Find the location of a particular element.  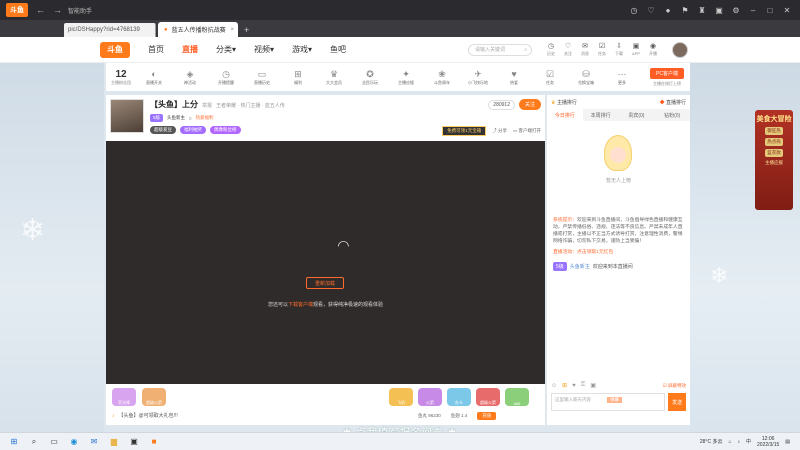

promo-item: 热点商 is located at coordinates (774, 142).